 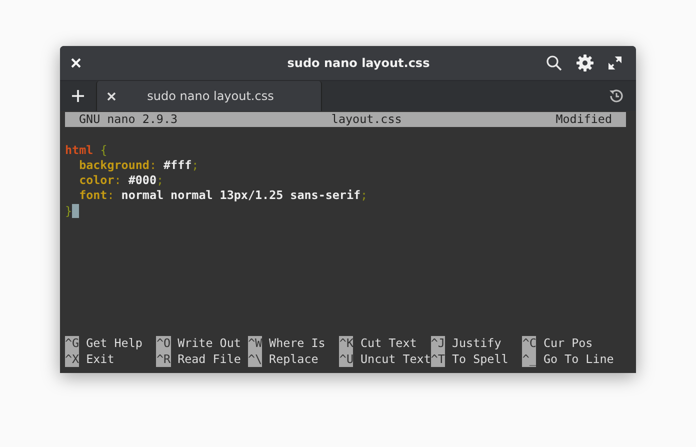 I want to click on text-cursor, so click(x=76, y=211).